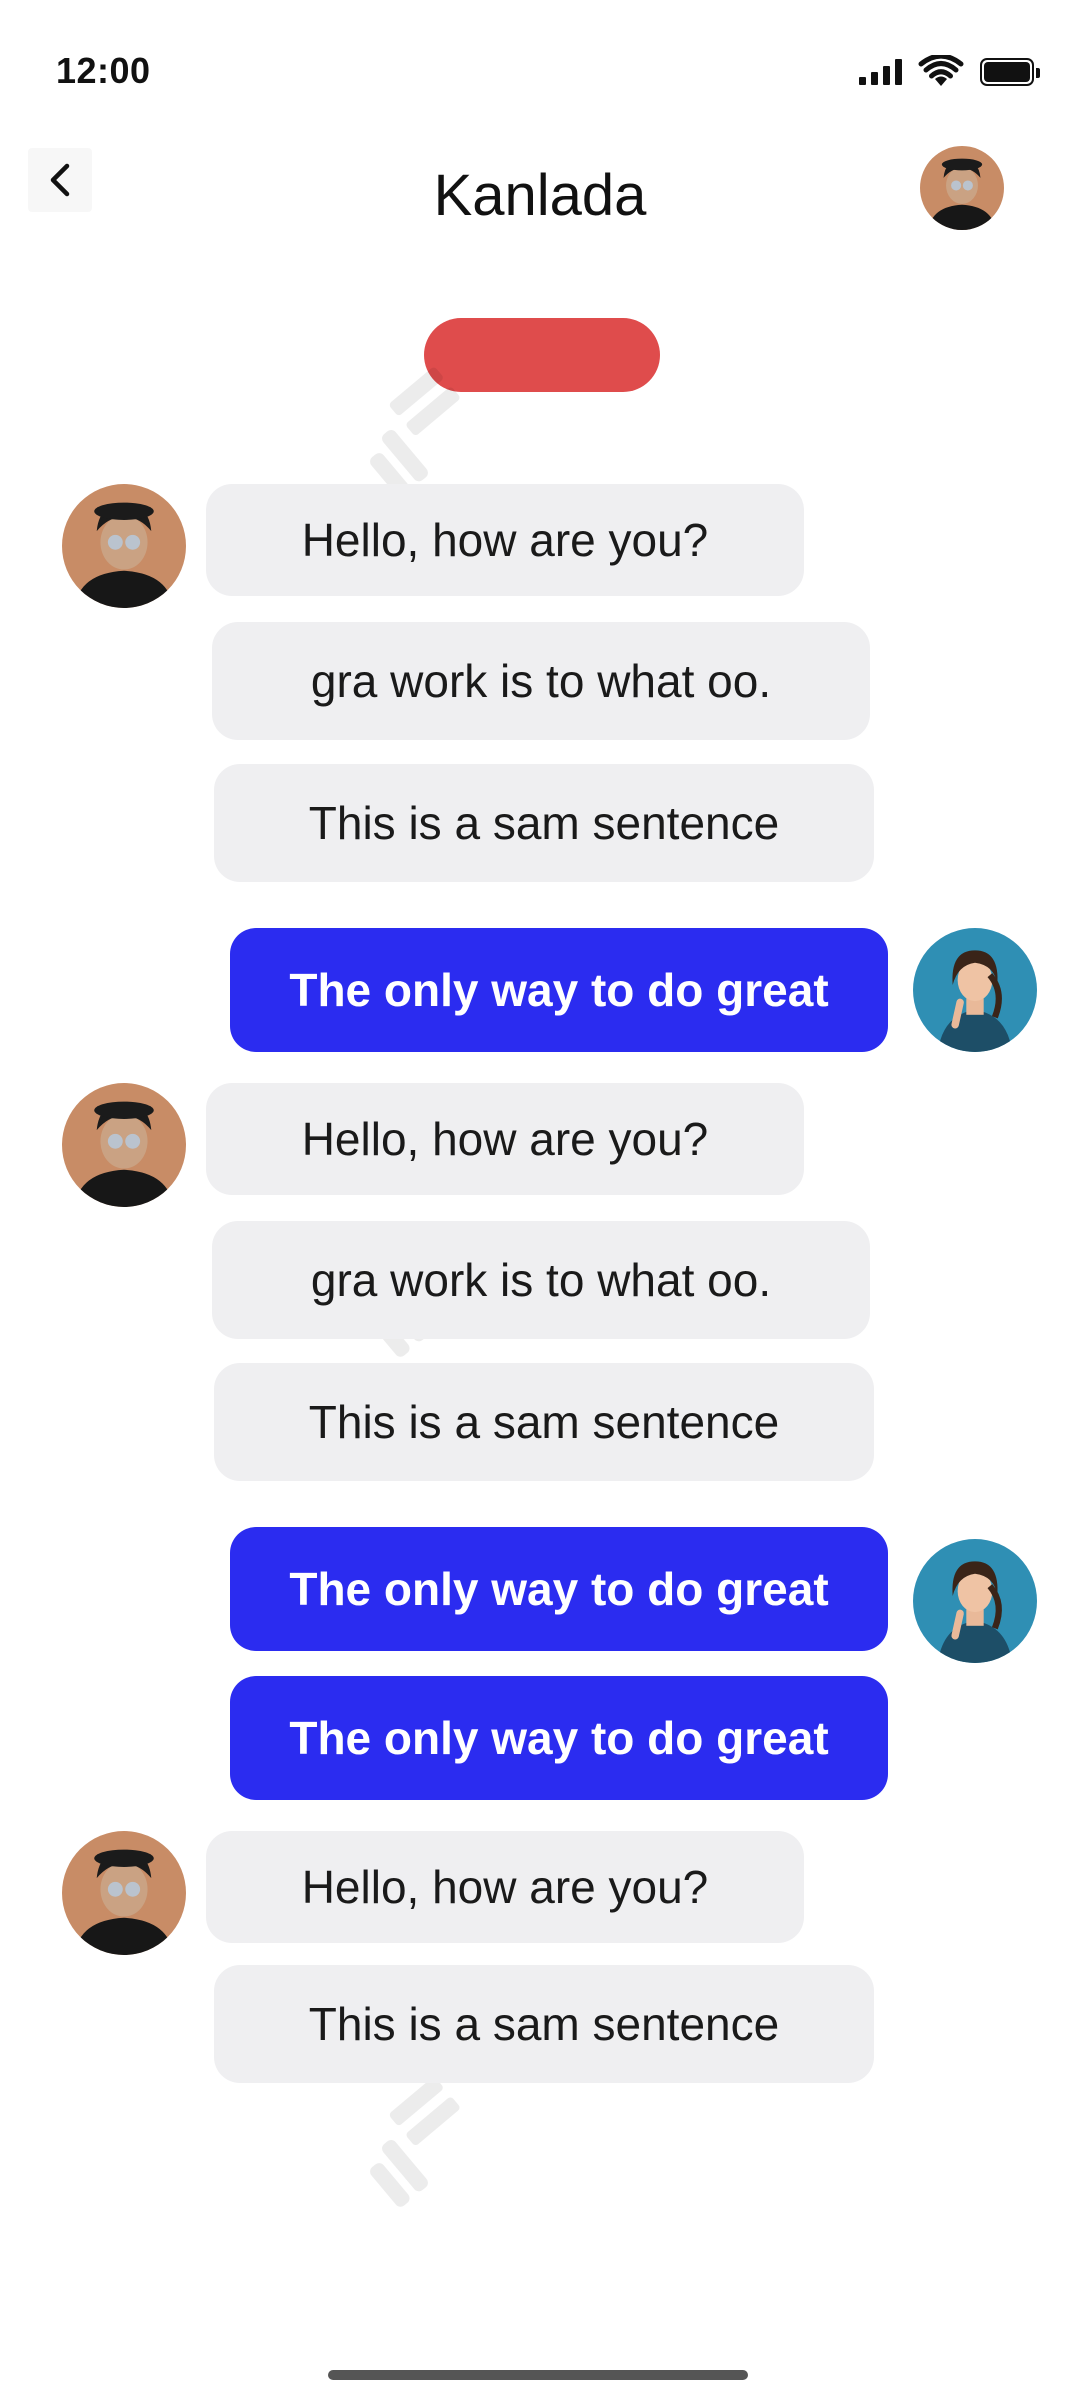  I want to click on battery-icon, so click(1010, 72).